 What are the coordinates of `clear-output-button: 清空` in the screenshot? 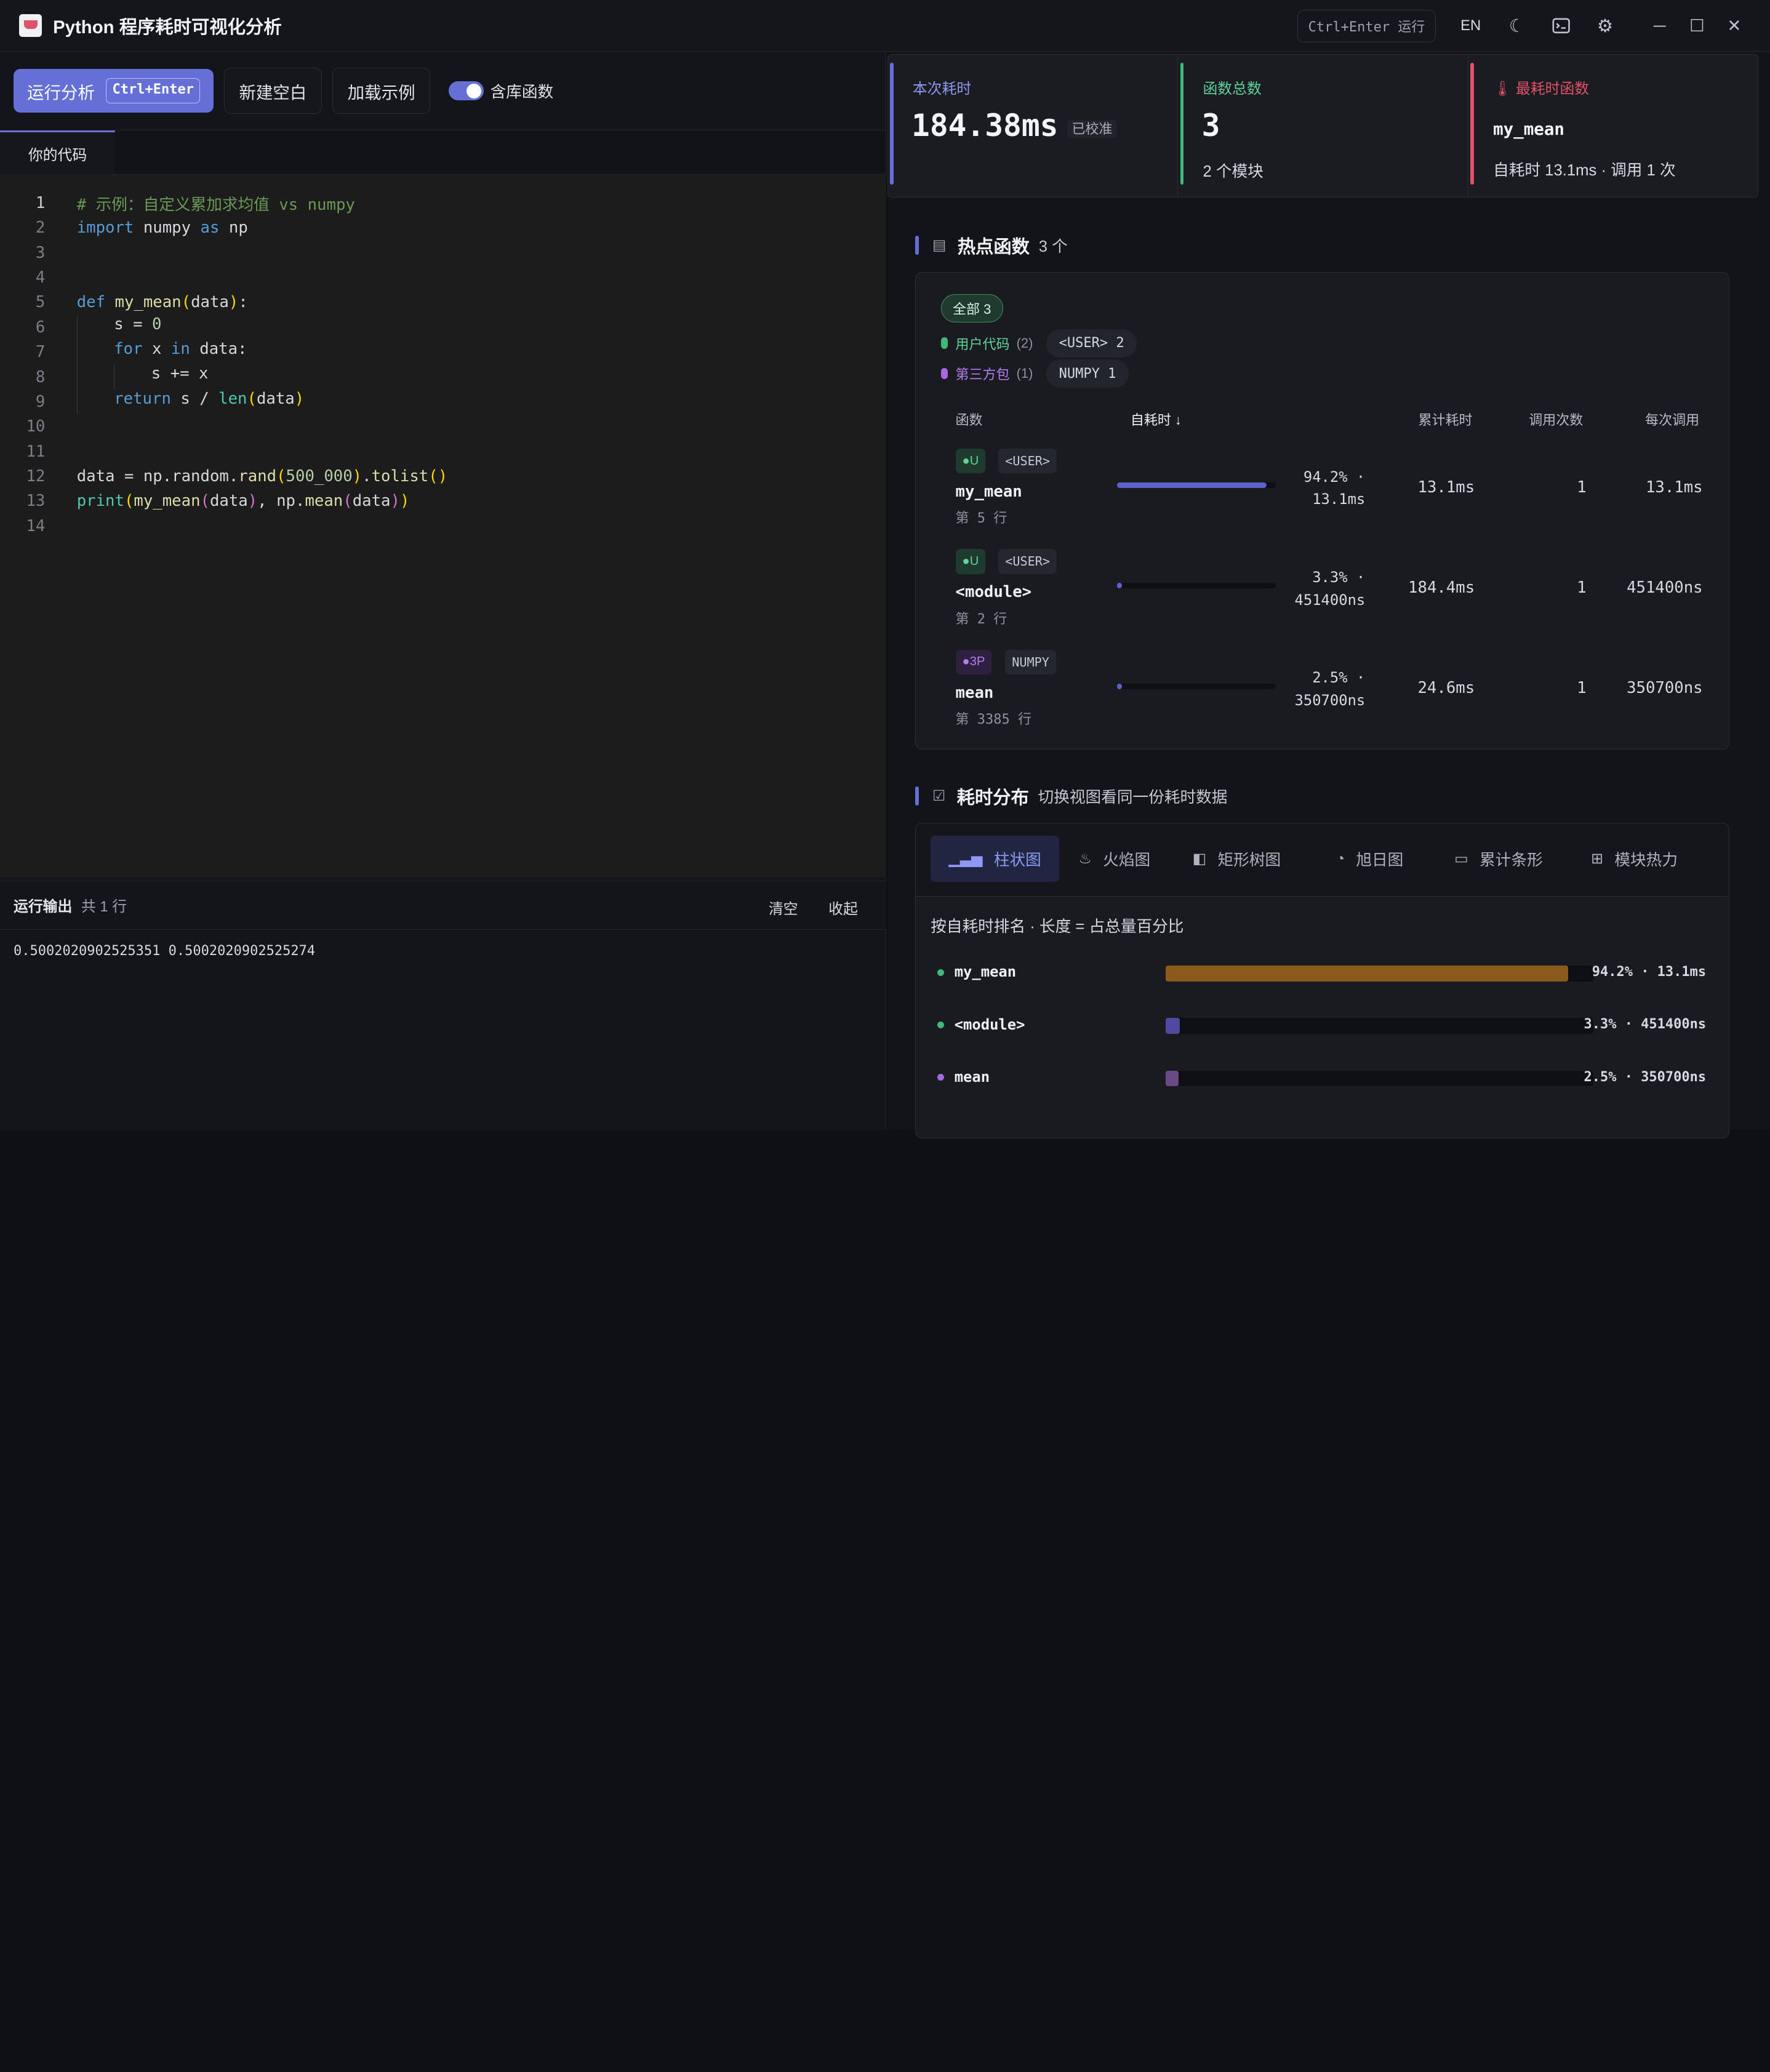 It's located at (783, 907).